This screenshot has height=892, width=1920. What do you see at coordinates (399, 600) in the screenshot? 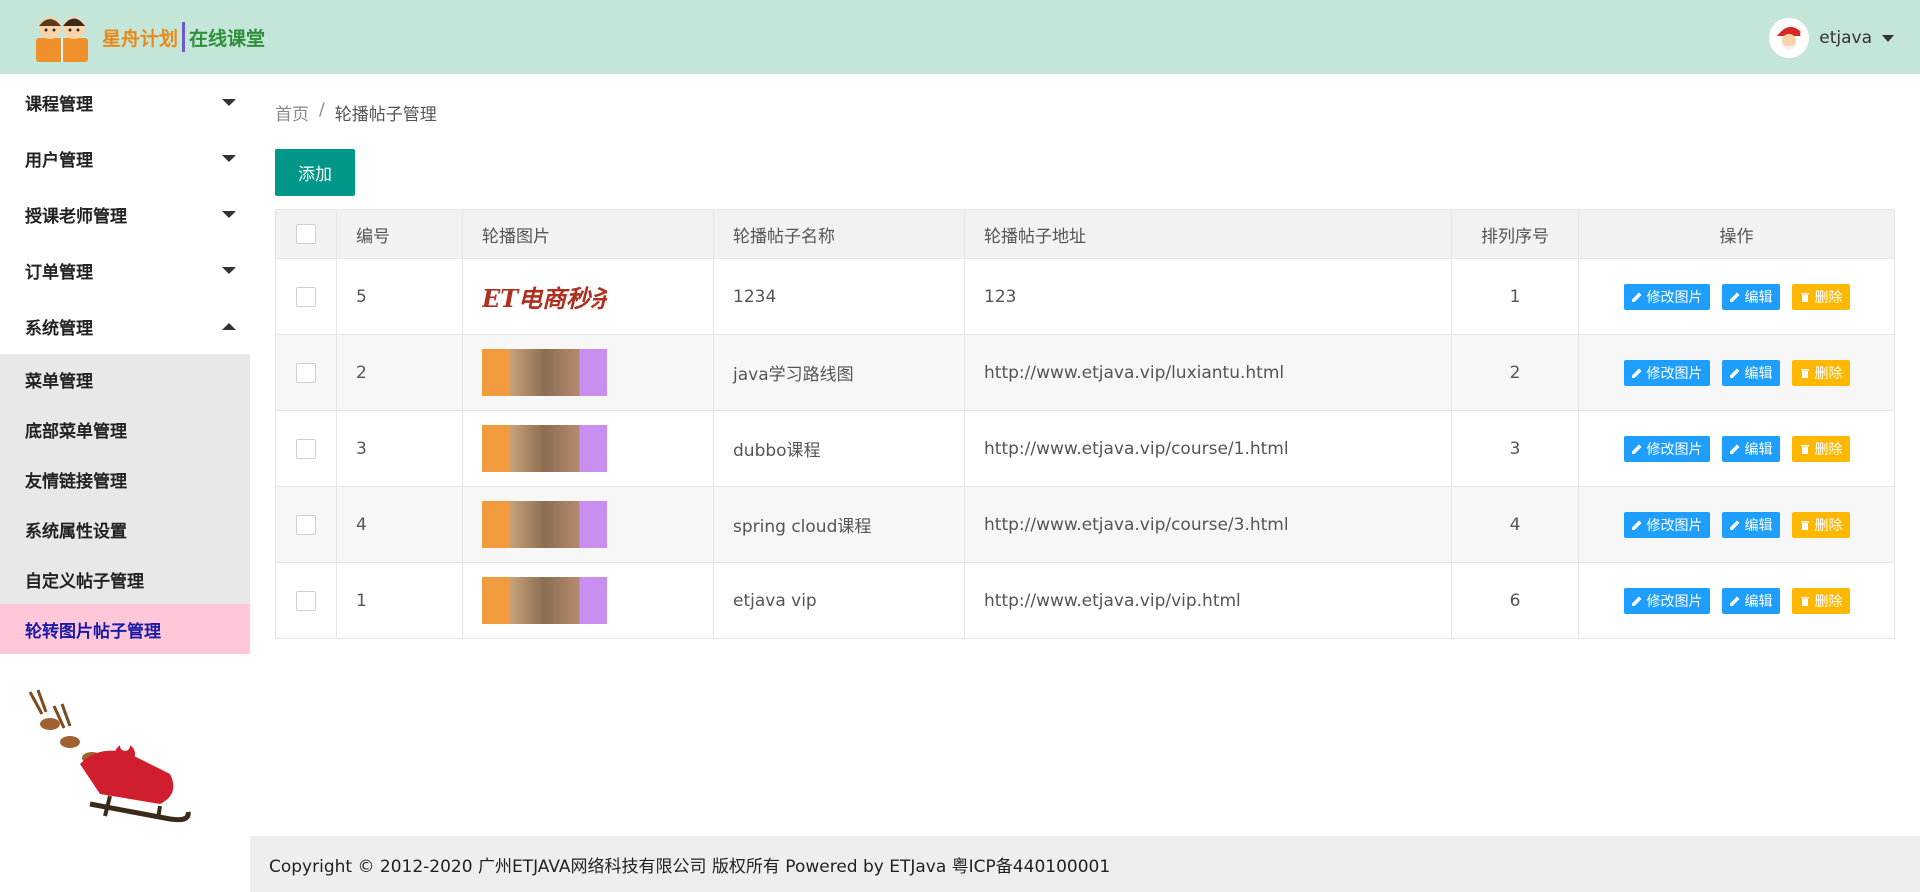
I see `row-id: 1` at bounding box center [399, 600].